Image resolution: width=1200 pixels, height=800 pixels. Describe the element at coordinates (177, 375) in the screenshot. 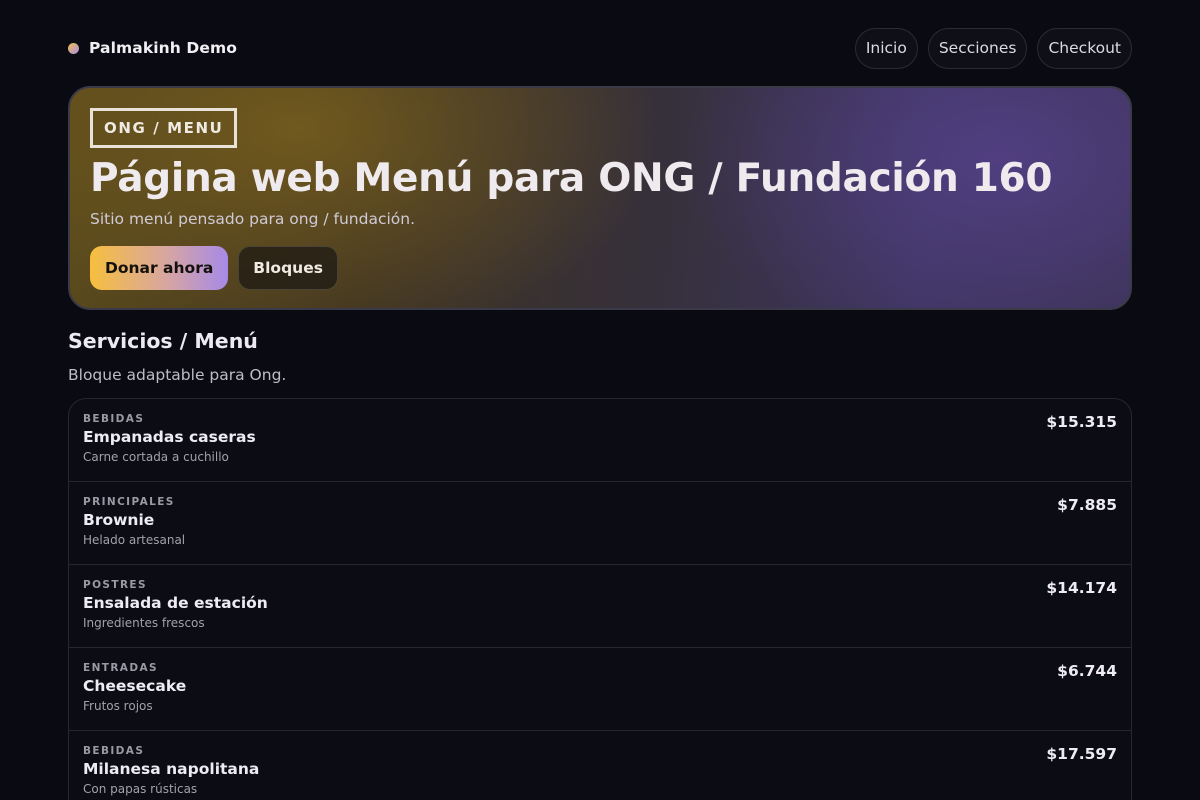

I see `section-subtitle: Bloque adaptable para Ong.` at that location.